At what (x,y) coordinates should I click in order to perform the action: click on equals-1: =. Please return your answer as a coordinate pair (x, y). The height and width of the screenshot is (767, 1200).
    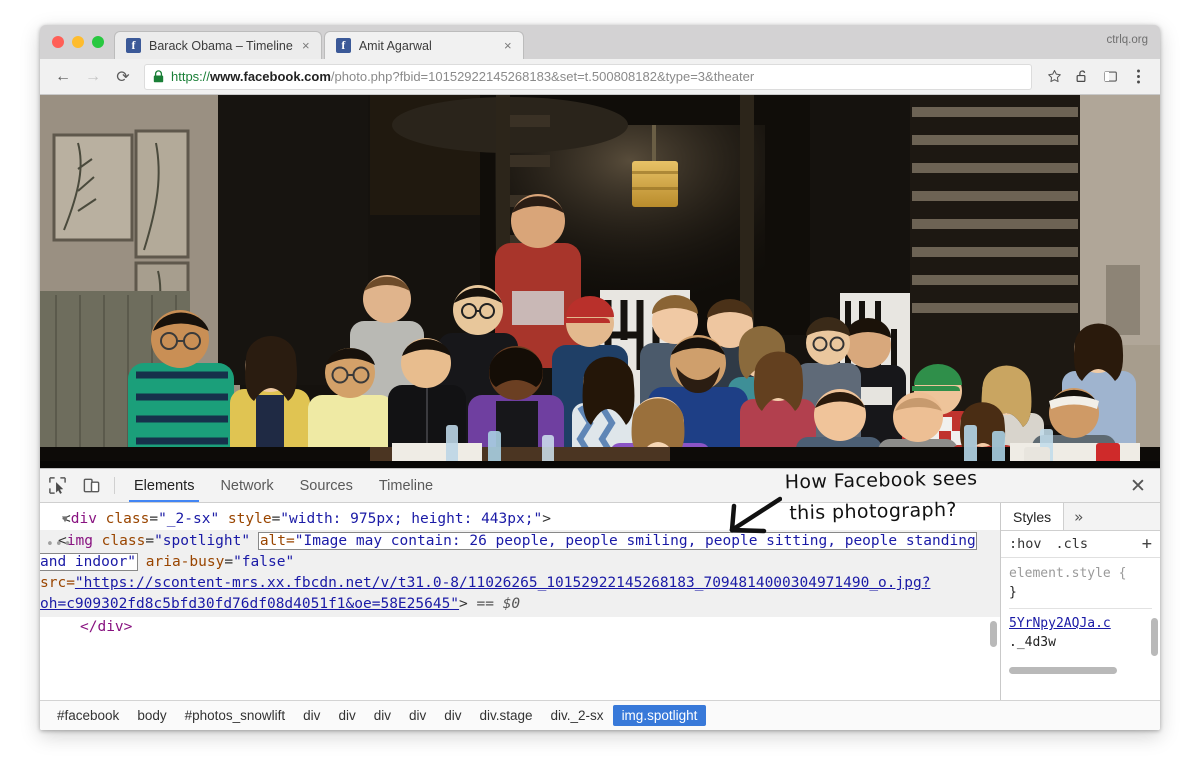
    Looking at the image, I should click on (154, 519).